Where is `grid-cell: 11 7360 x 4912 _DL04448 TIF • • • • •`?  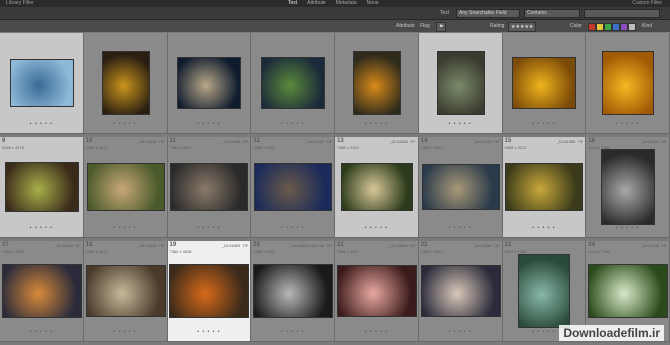 grid-cell: 11 7360 x 4912 _DL04448 TIF • • • • • is located at coordinates (209, 187).